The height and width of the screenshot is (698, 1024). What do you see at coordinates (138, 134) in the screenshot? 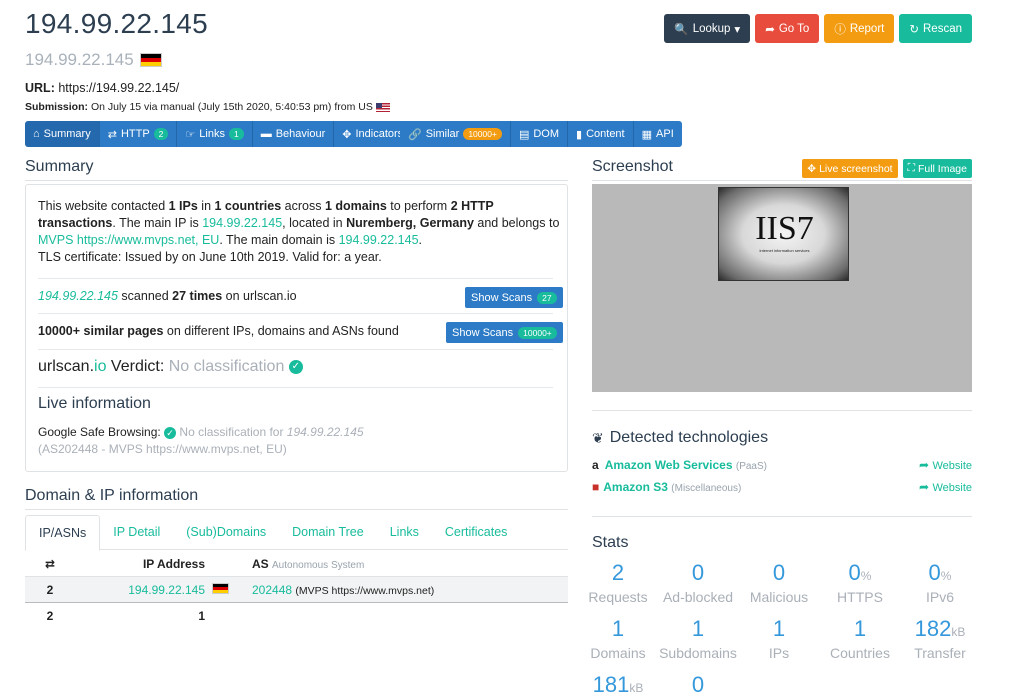
I see `nav-http: ⇄ HTTP 2` at bounding box center [138, 134].